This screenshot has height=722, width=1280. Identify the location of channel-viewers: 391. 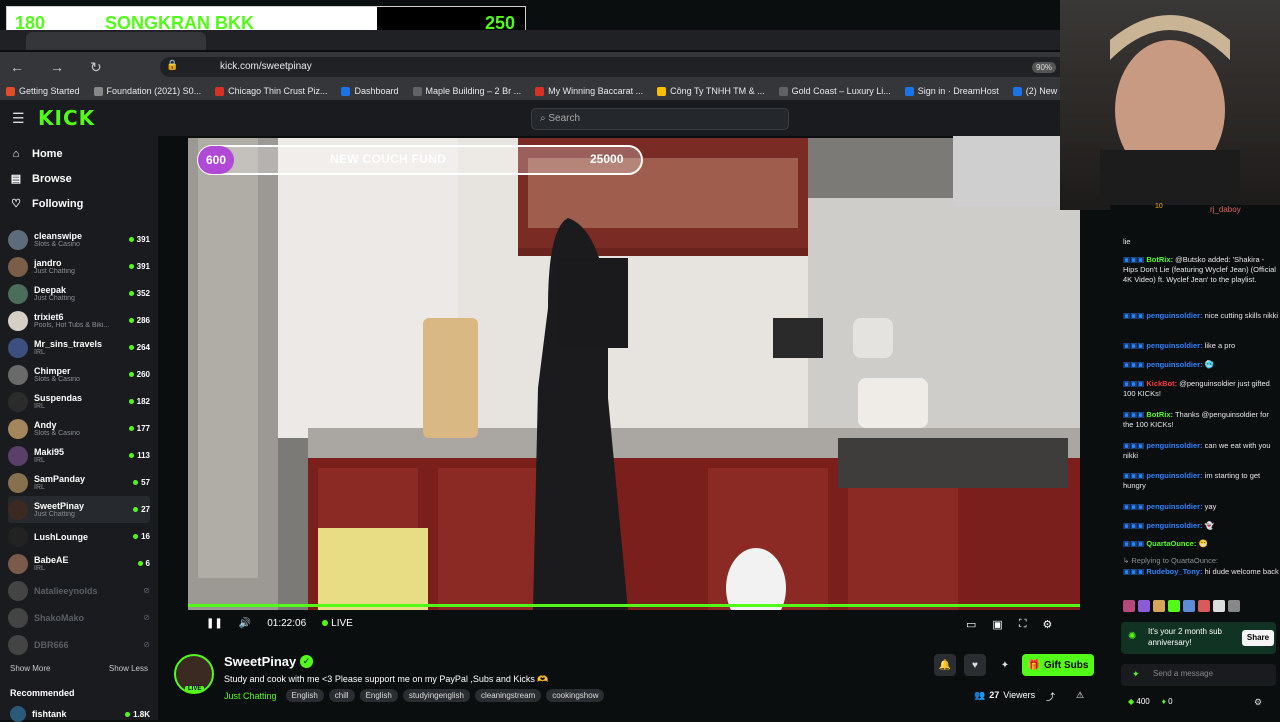
(139, 239).